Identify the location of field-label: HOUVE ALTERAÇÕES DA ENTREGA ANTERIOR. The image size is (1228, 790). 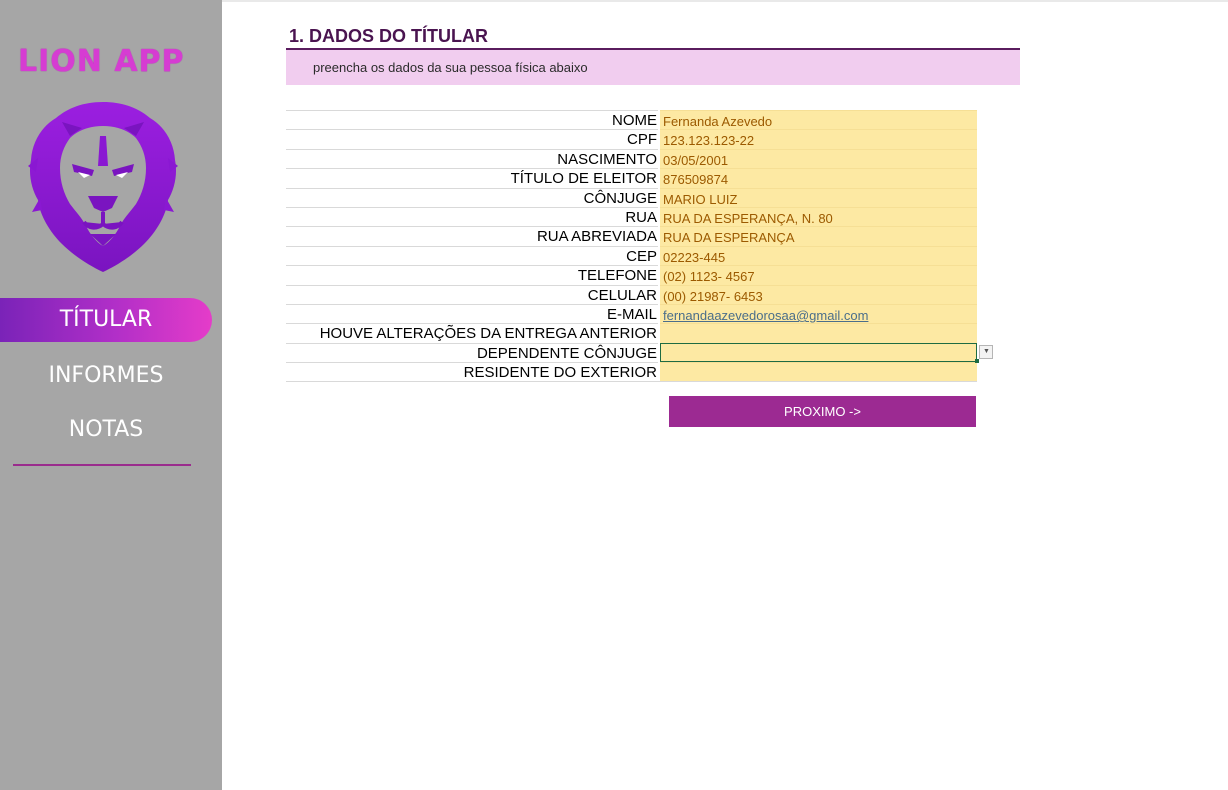
(472, 332).